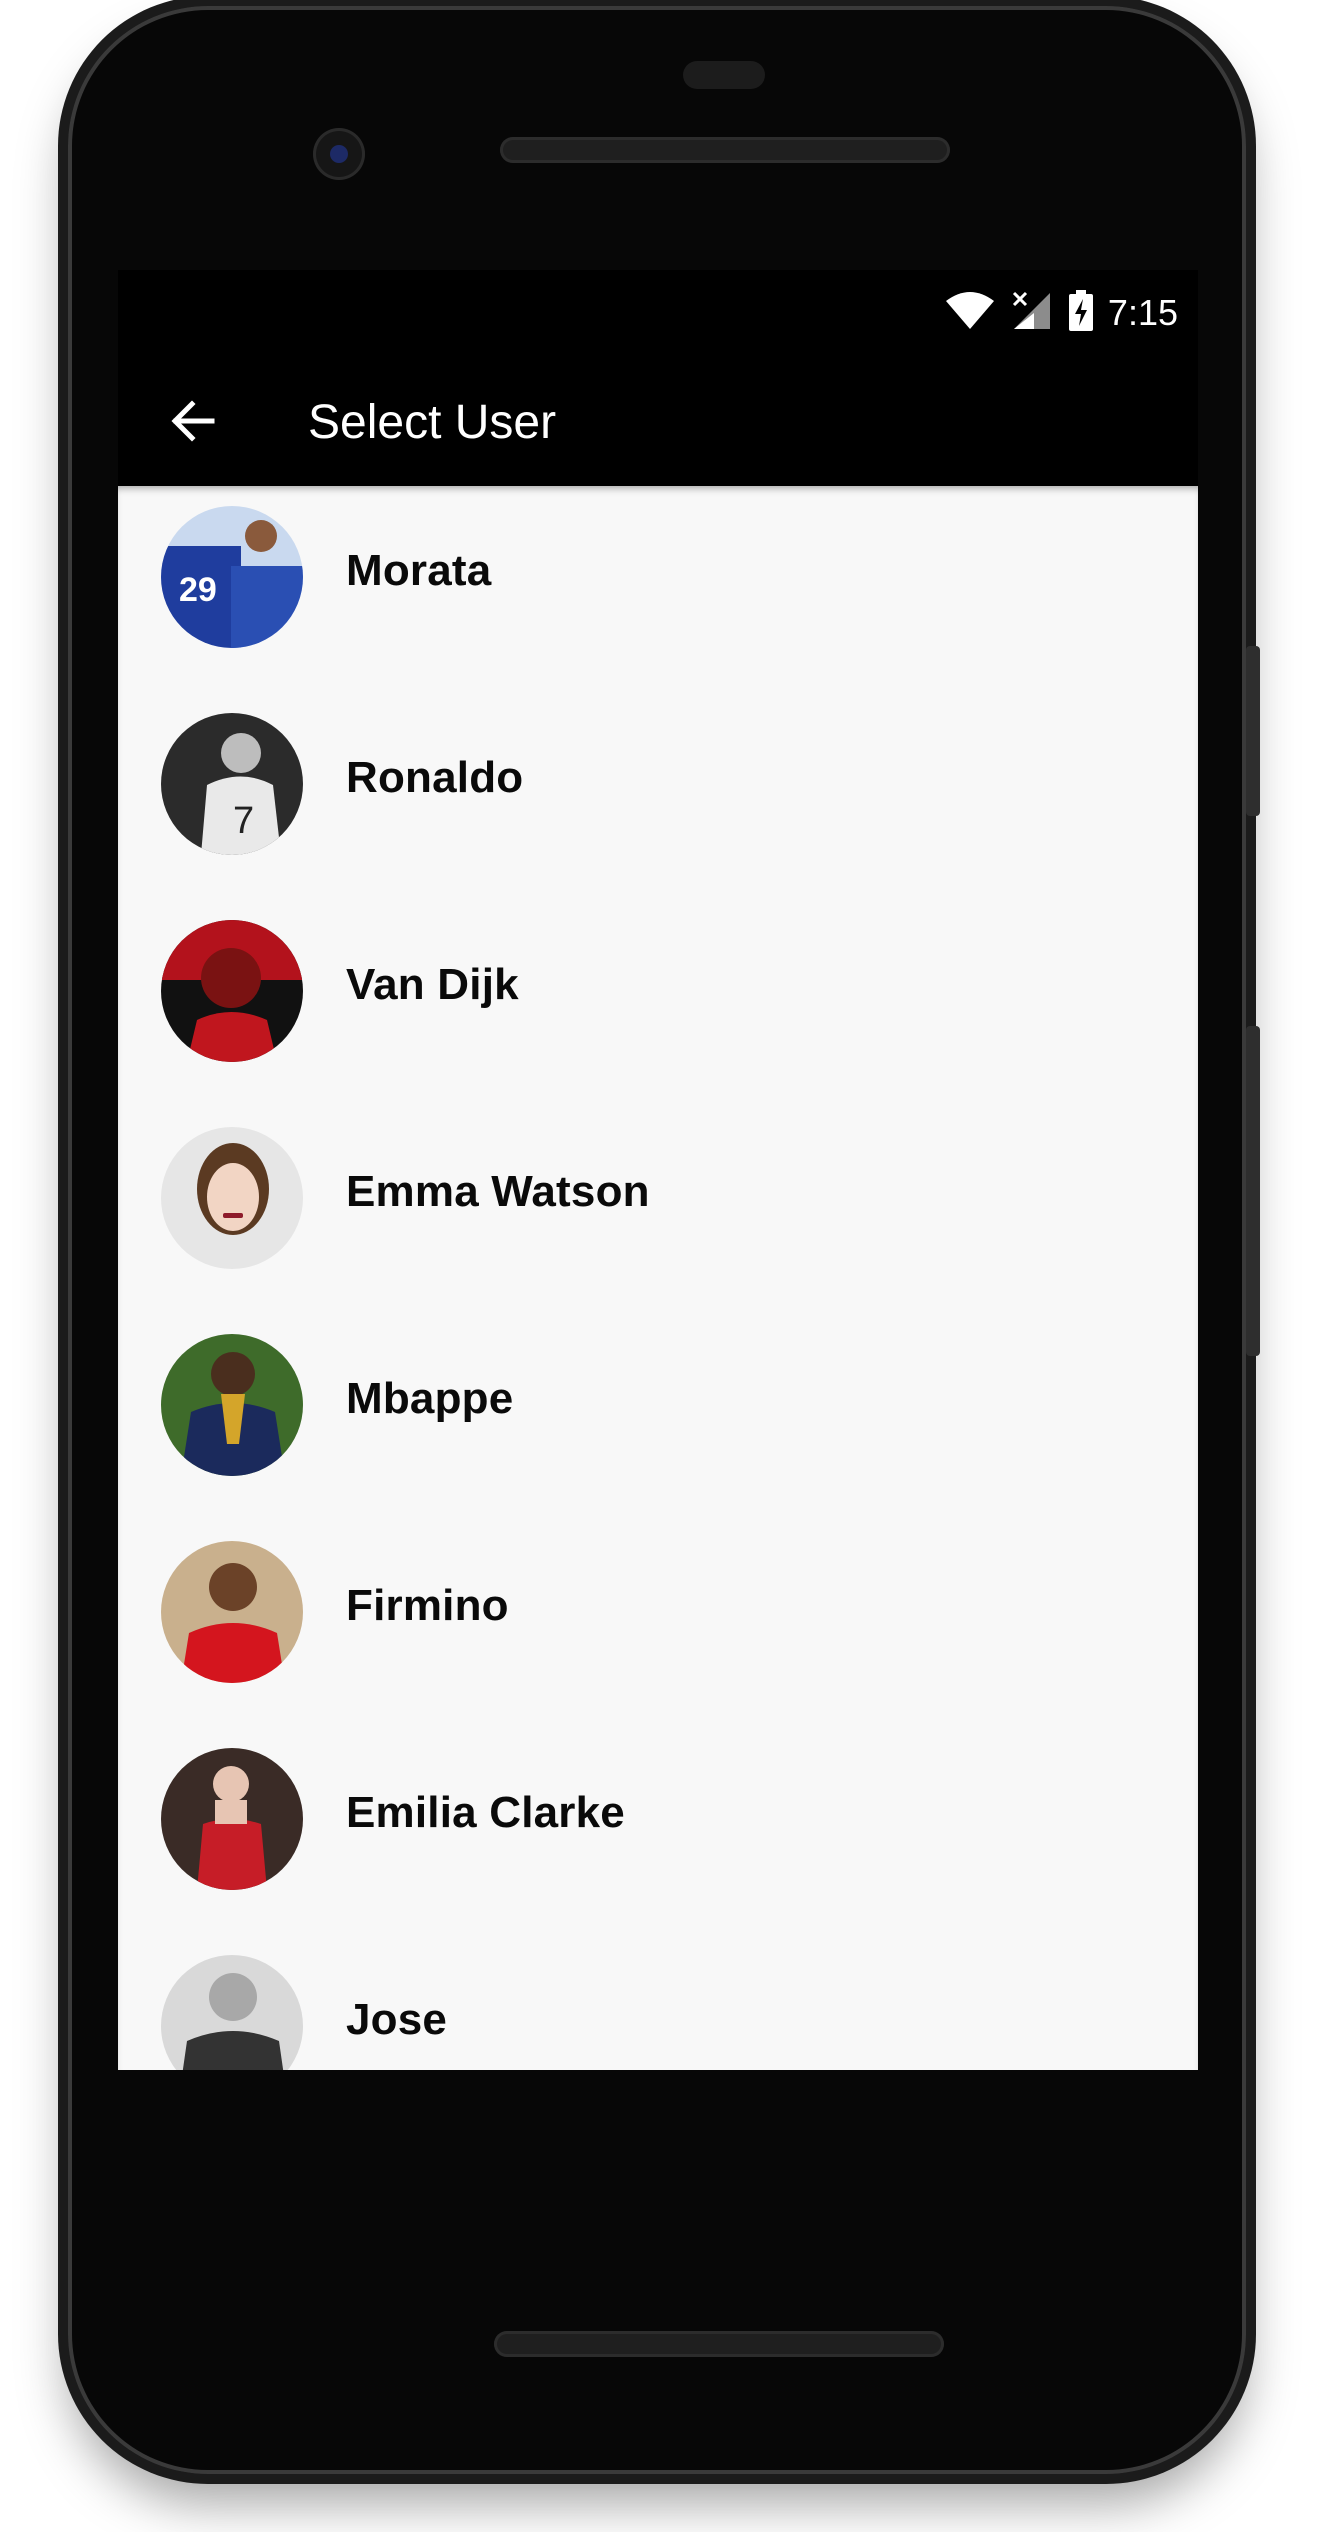  I want to click on wifi-icon, so click(970, 313).